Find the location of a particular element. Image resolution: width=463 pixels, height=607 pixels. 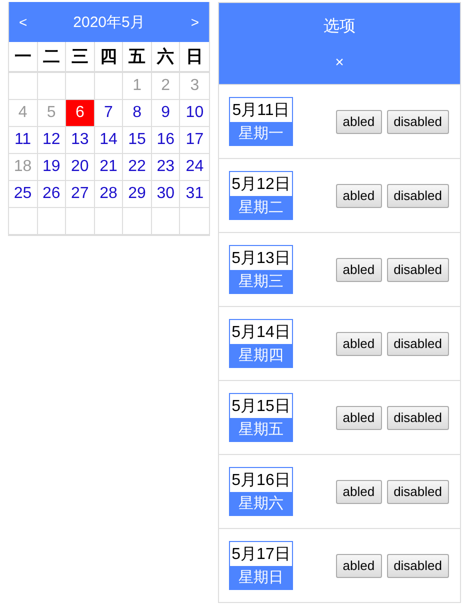

date-text: 5月12日 is located at coordinates (261, 184).